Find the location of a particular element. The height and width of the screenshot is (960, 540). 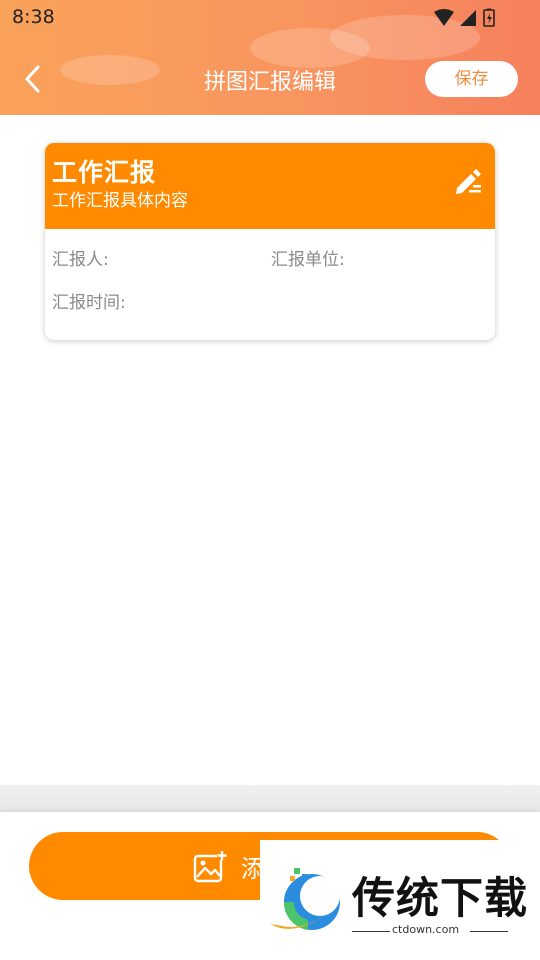

edit-button is located at coordinates (468, 181).